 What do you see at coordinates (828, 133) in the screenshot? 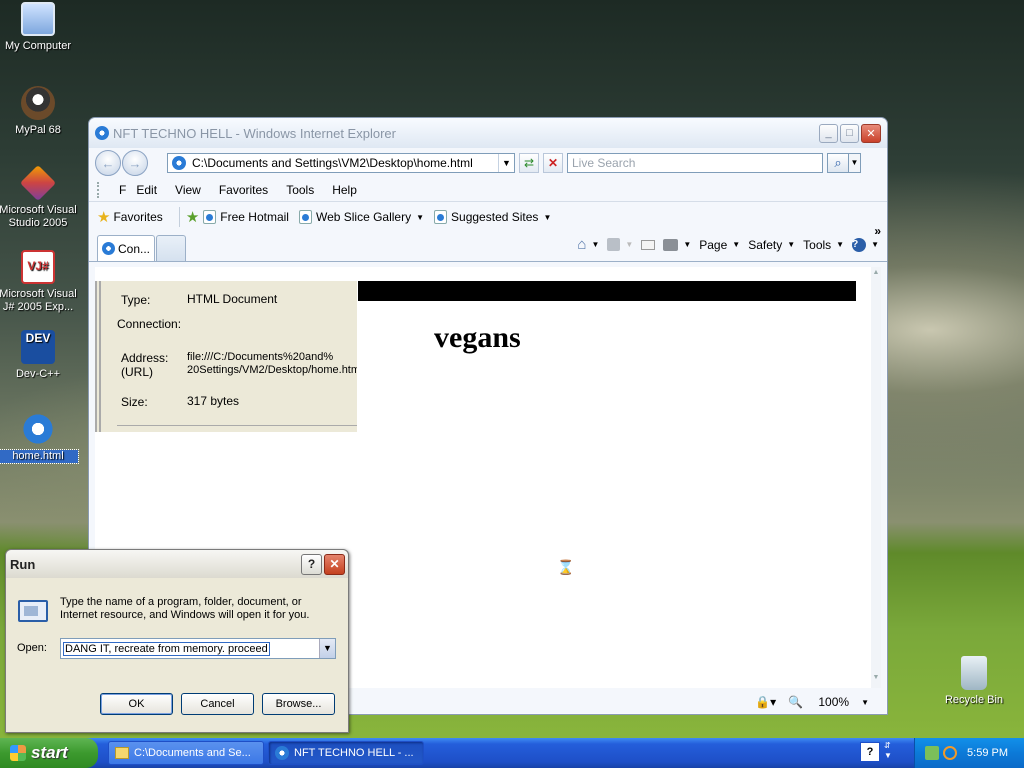
I see `minimize-button: _` at bounding box center [828, 133].